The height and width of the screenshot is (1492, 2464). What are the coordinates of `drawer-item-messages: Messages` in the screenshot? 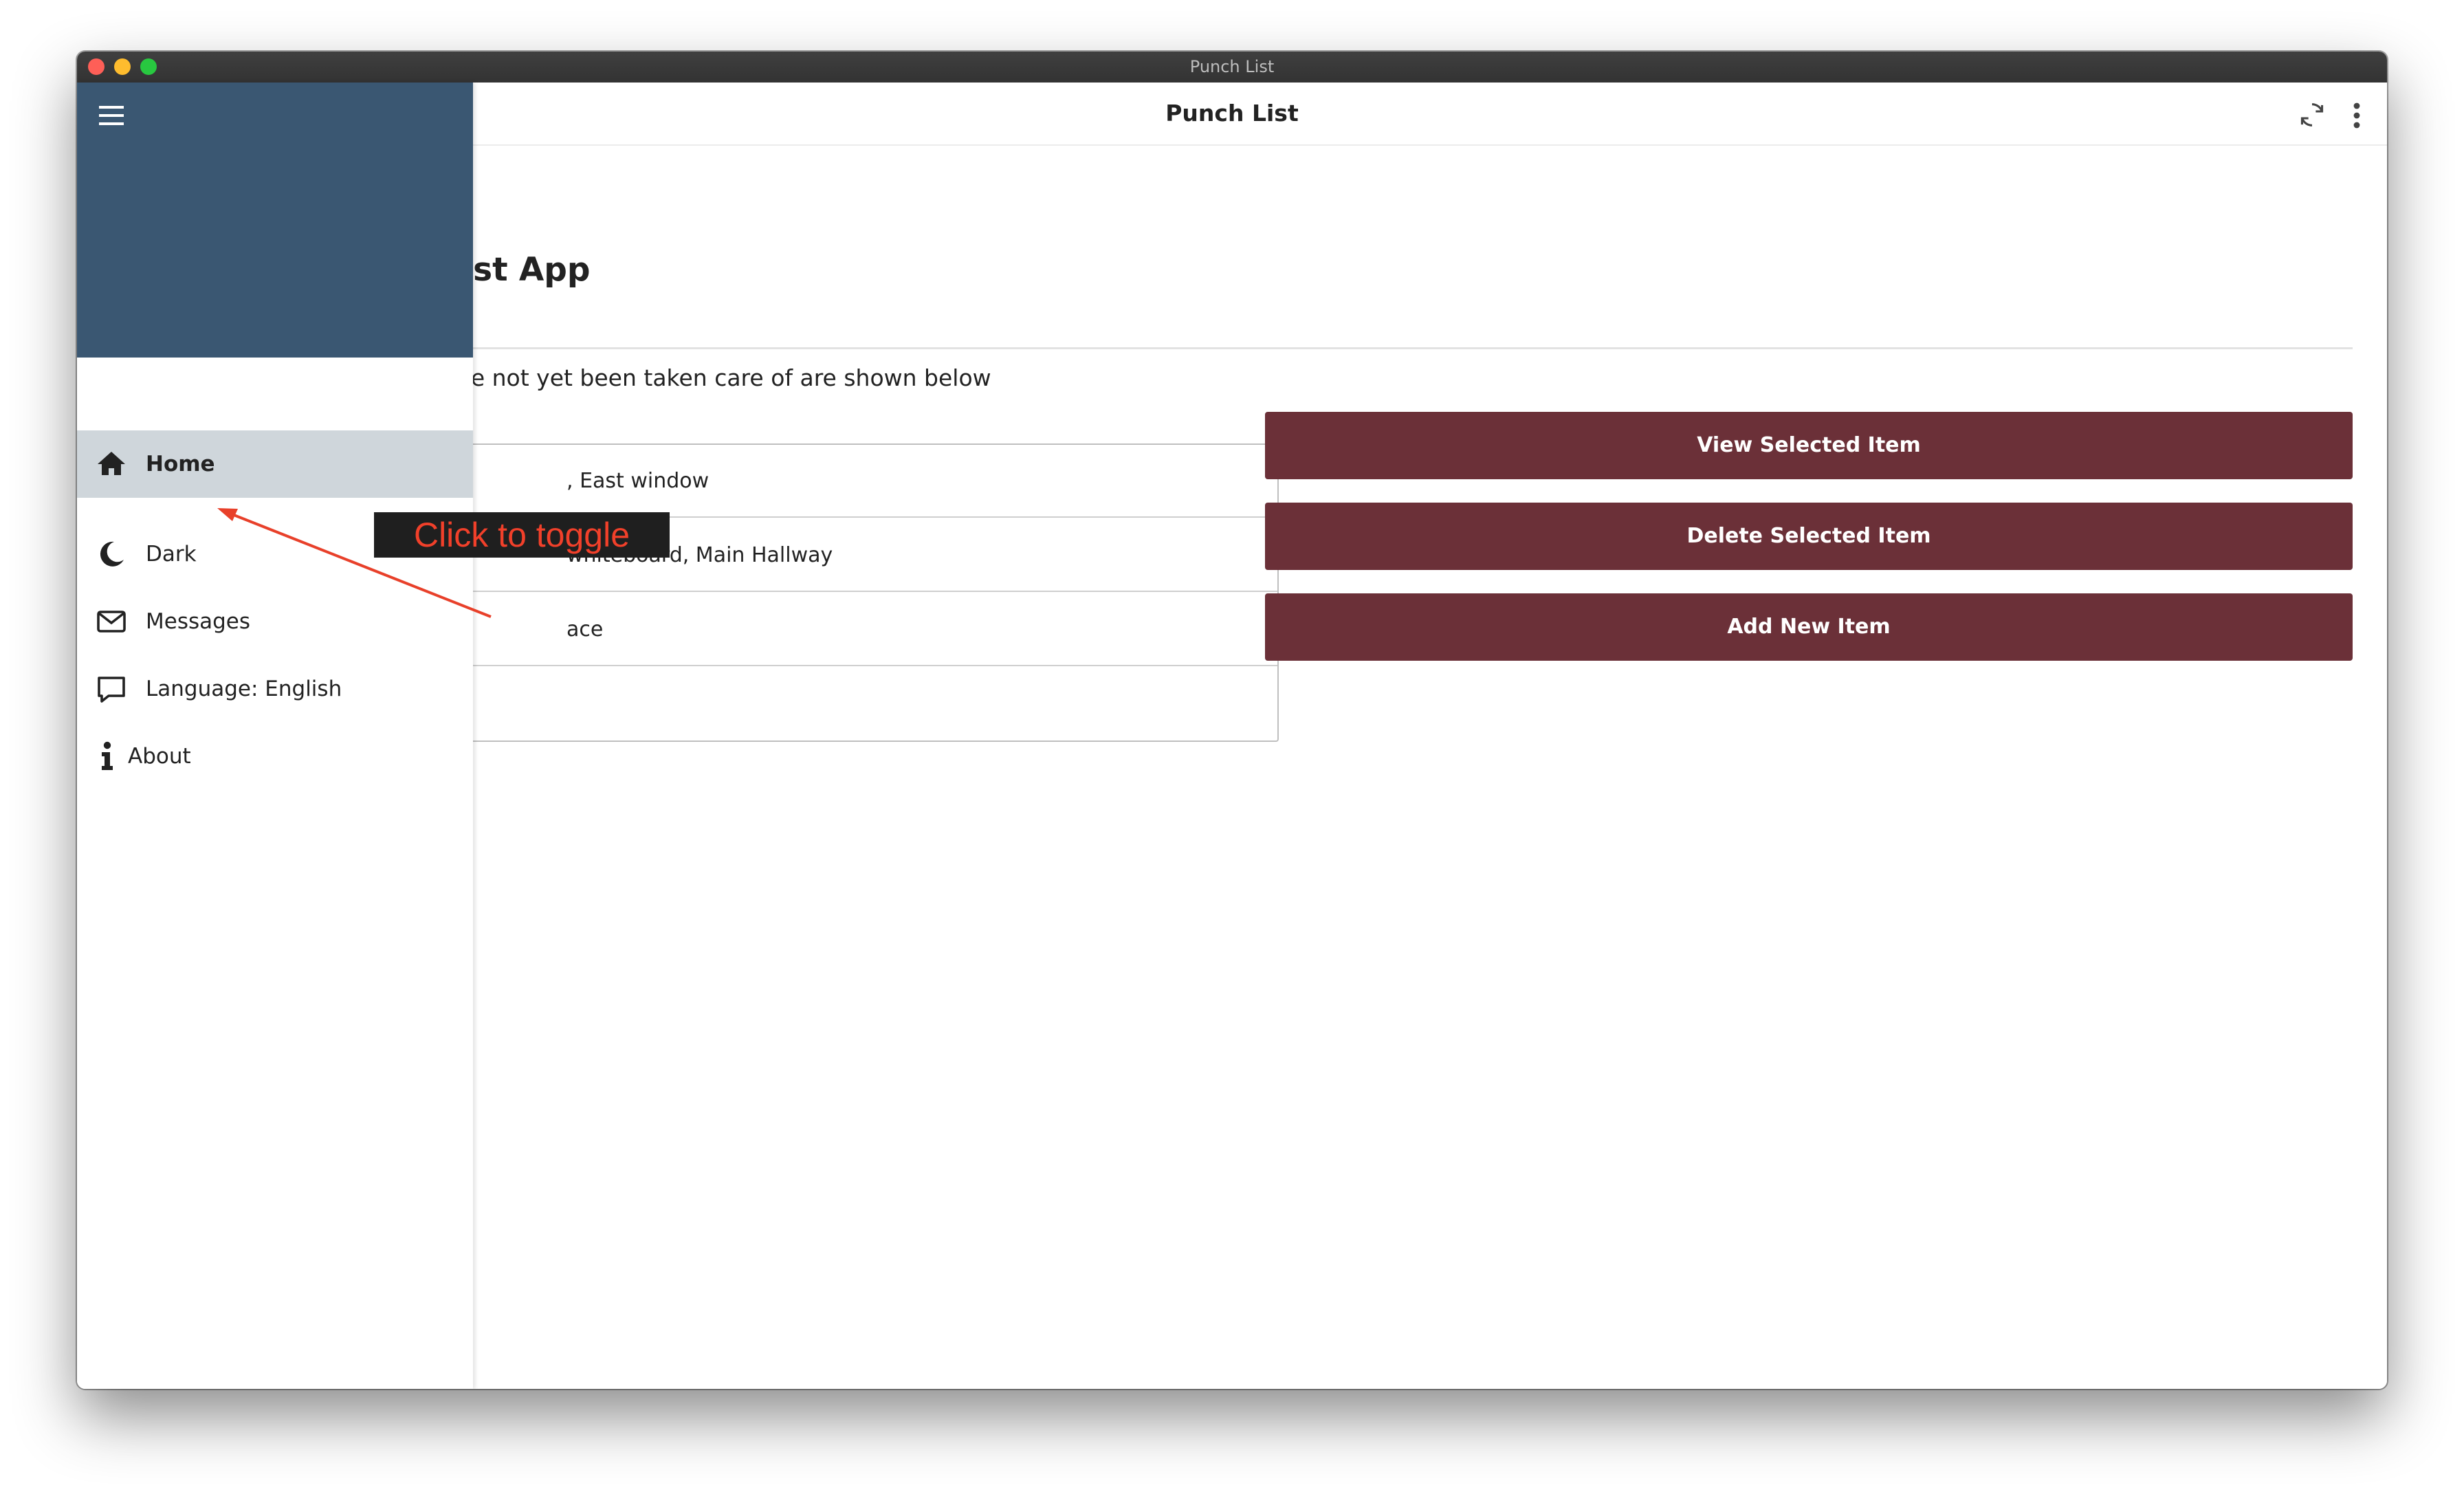 It's located at (275, 621).